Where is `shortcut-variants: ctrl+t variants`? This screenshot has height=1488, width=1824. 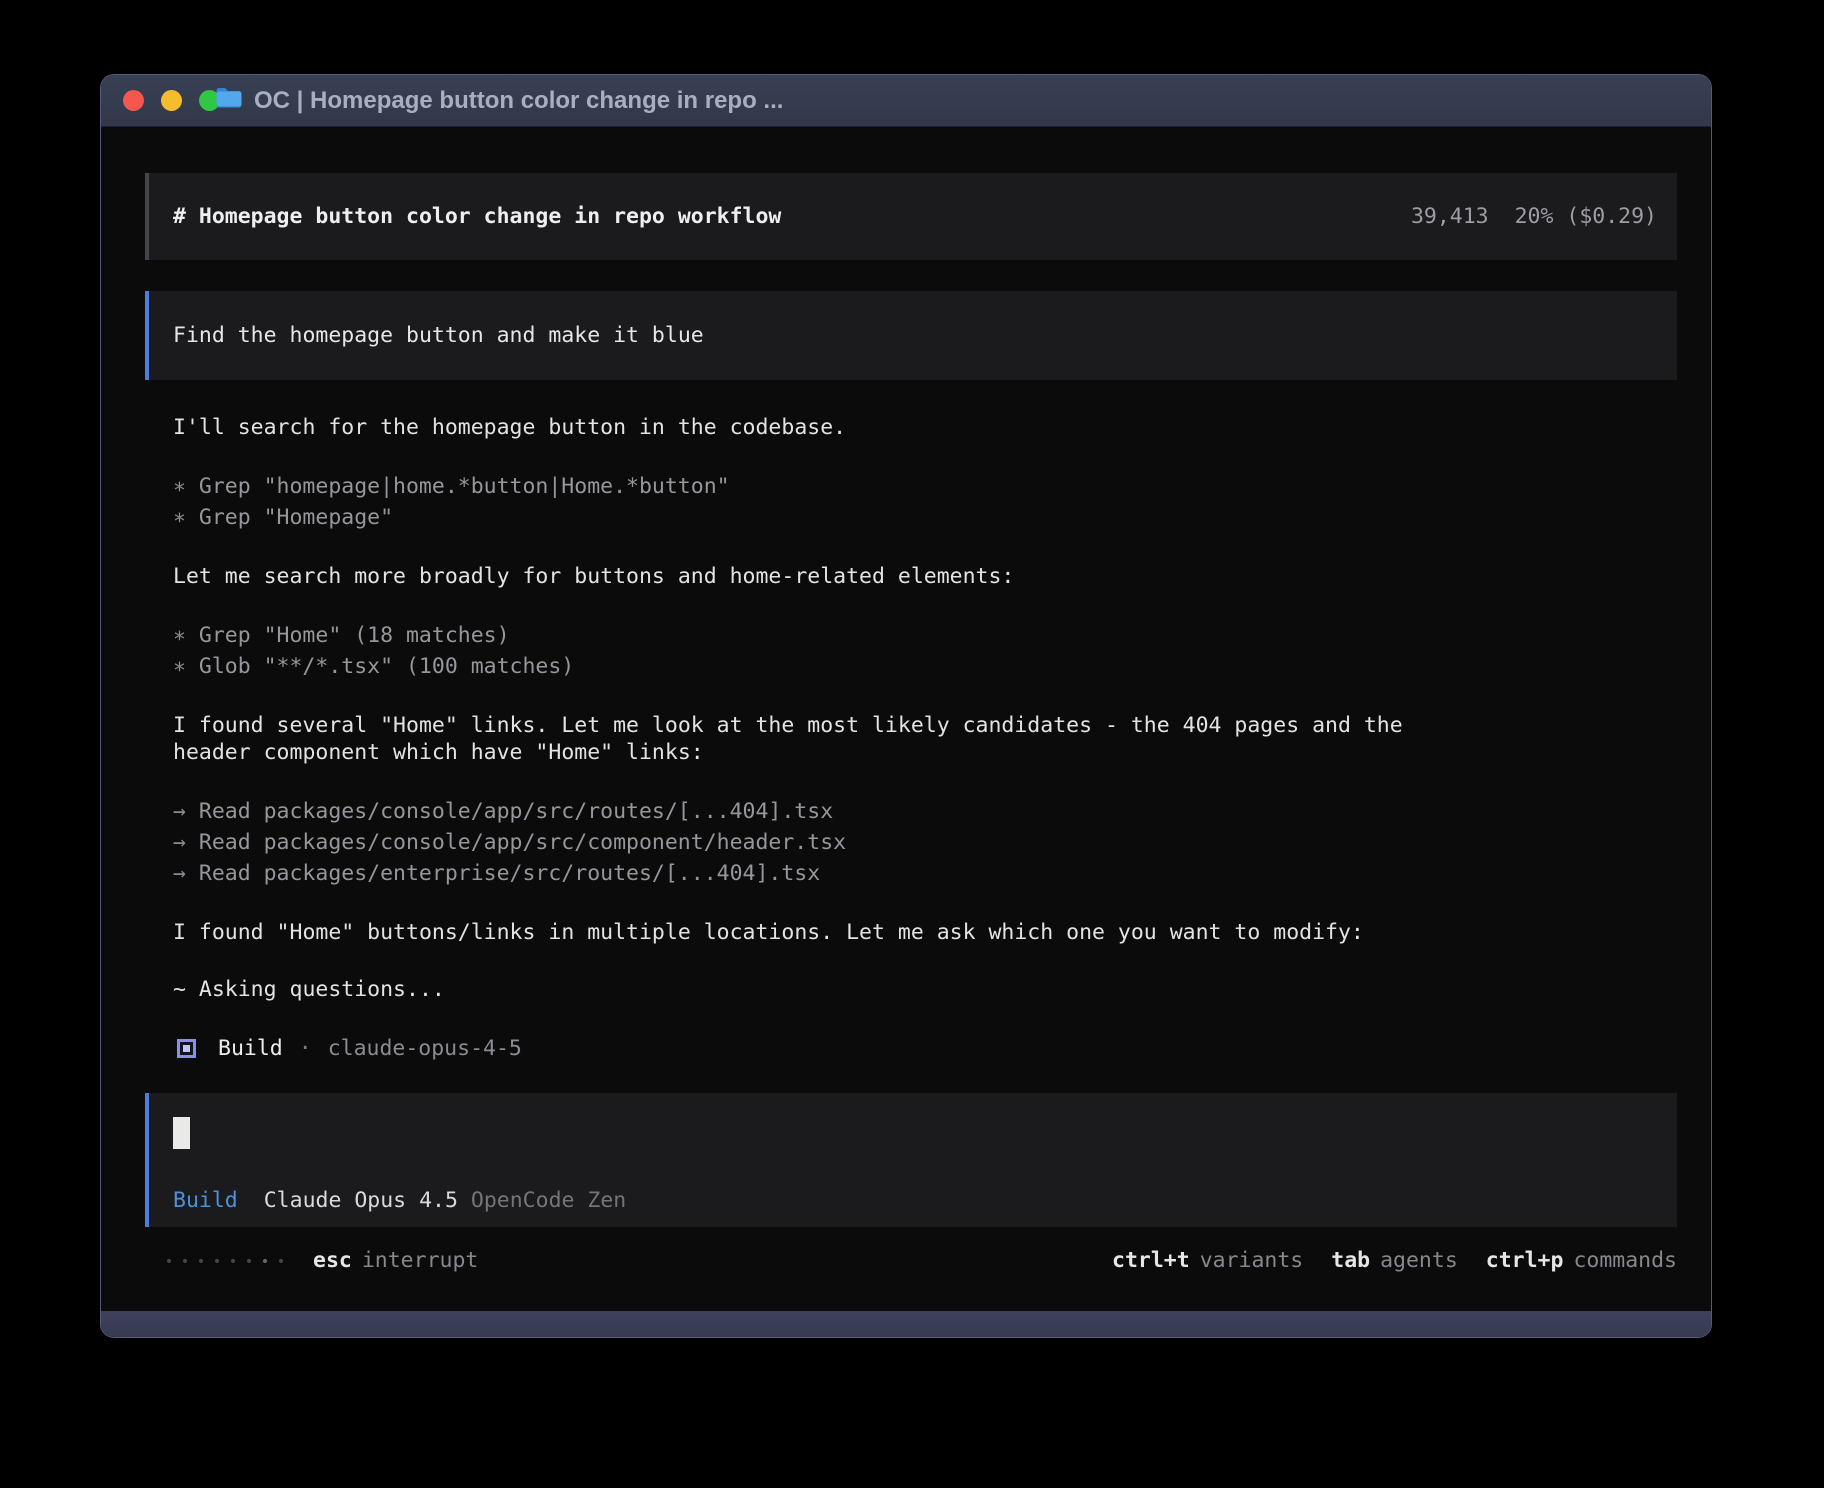
shortcut-variants: ctrl+t variants is located at coordinates (1207, 1260).